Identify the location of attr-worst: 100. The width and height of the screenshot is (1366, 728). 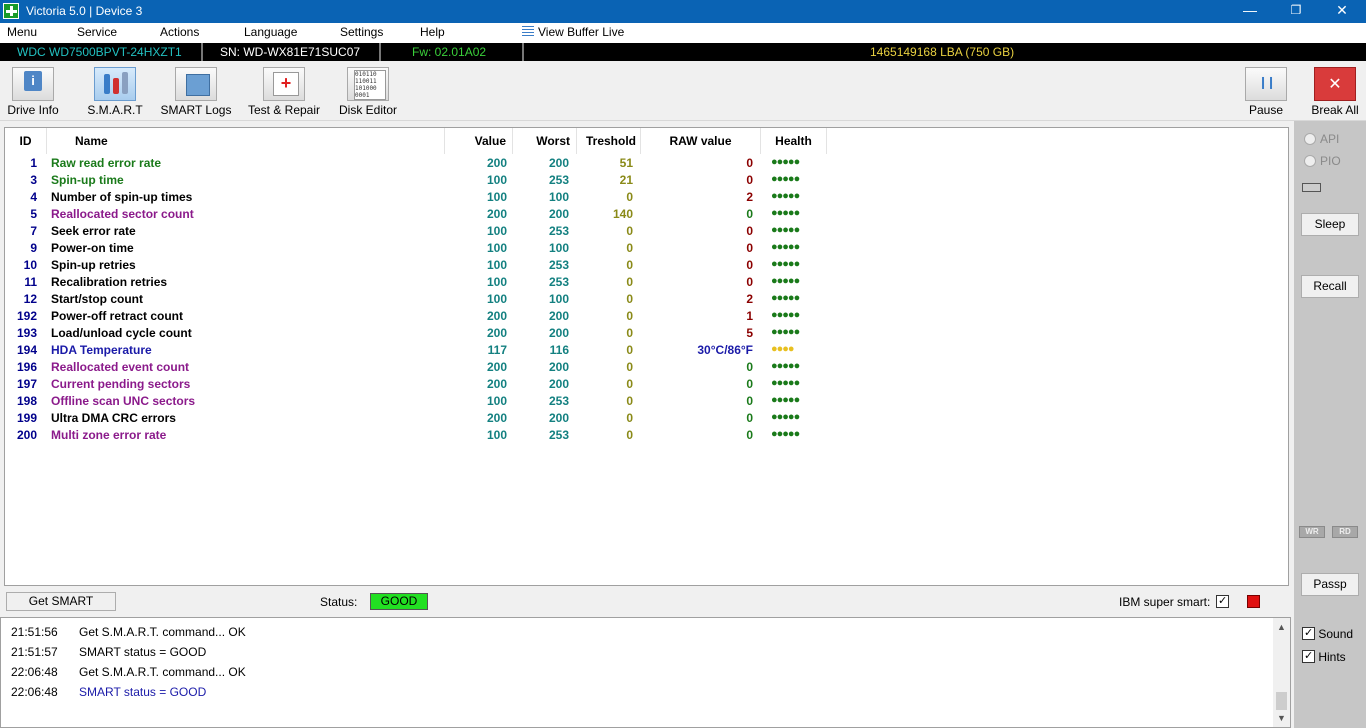
(558, 299).